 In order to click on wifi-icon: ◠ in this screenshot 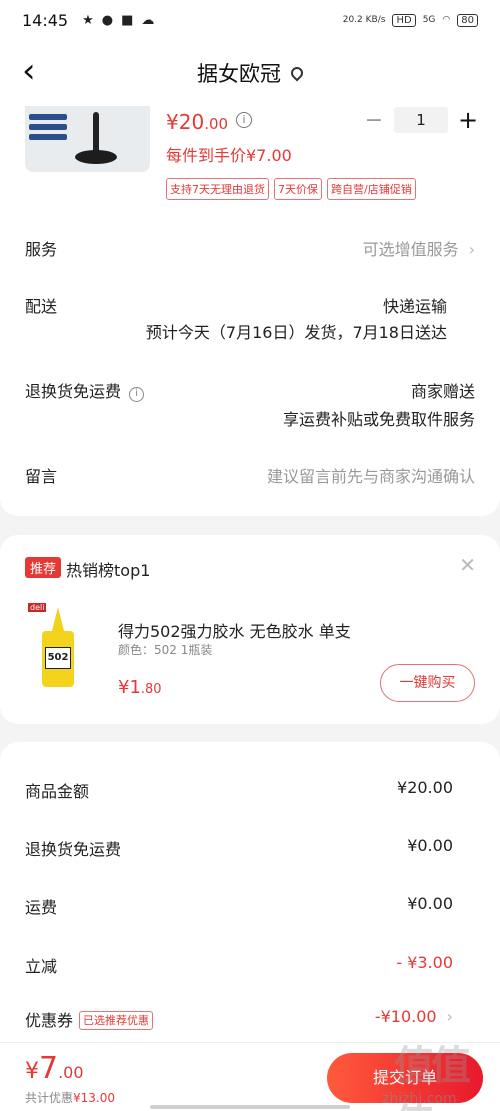, I will do `click(446, 20)`.